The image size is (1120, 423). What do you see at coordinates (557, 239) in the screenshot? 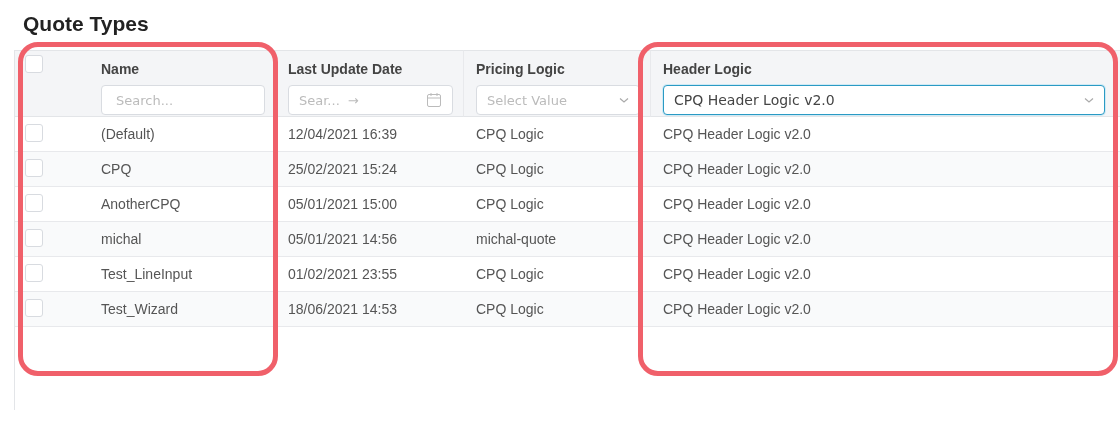
I see `table-cell: michal-quote` at bounding box center [557, 239].